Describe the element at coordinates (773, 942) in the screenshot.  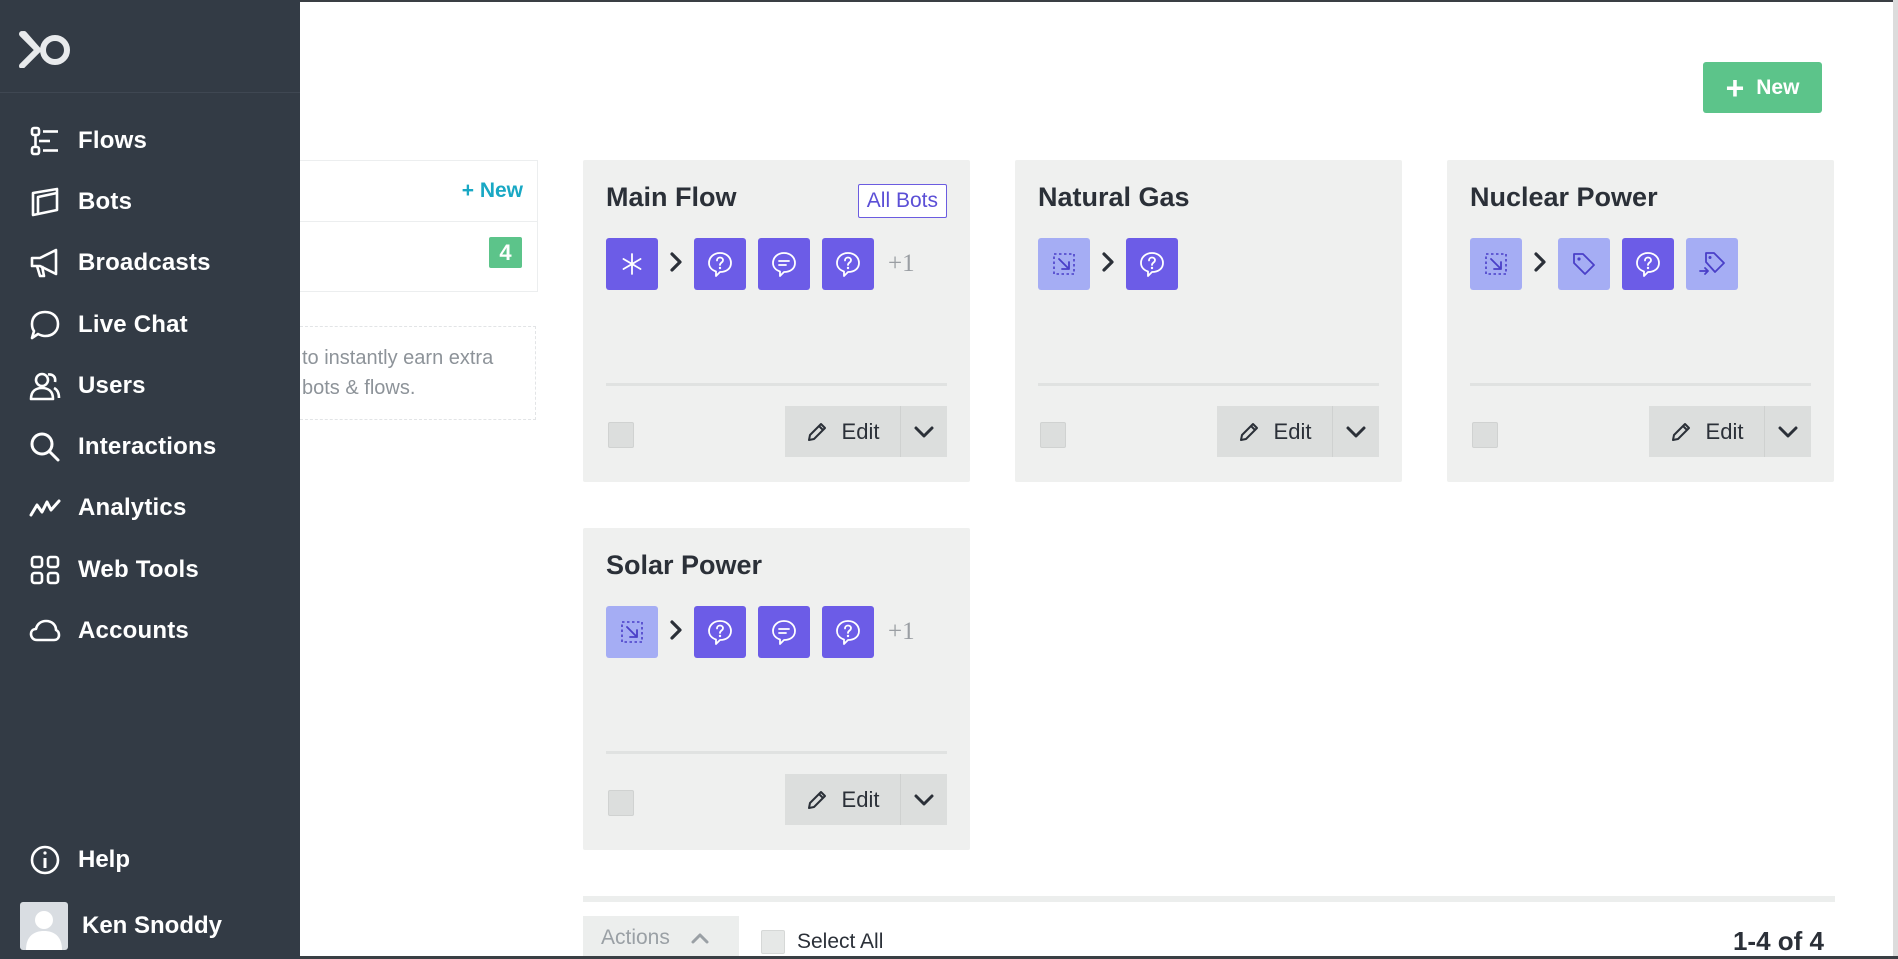
I see `checkbox` at that location.